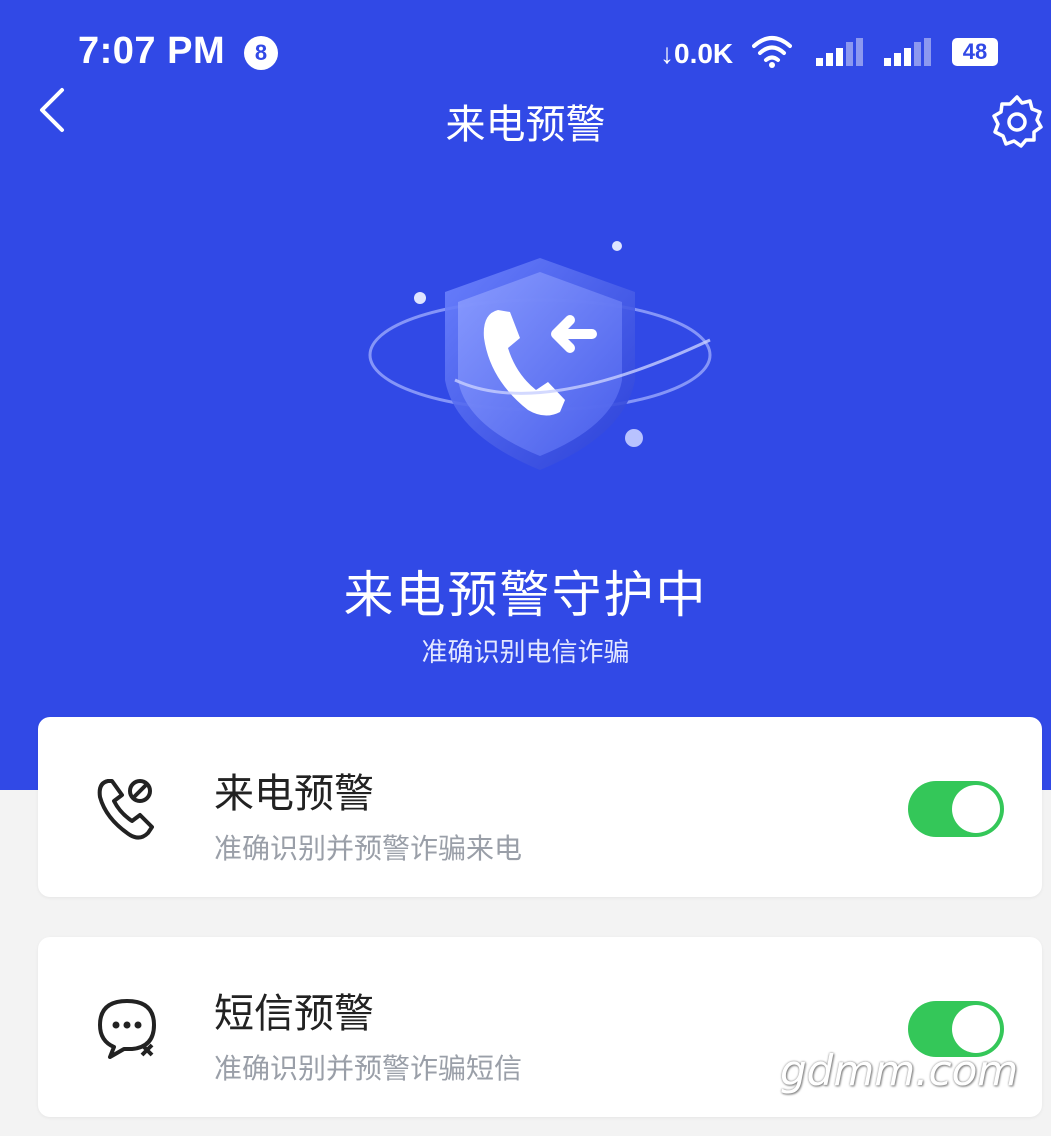 This screenshot has width=1051, height=1136. I want to click on wifi-icon, so click(772, 52).